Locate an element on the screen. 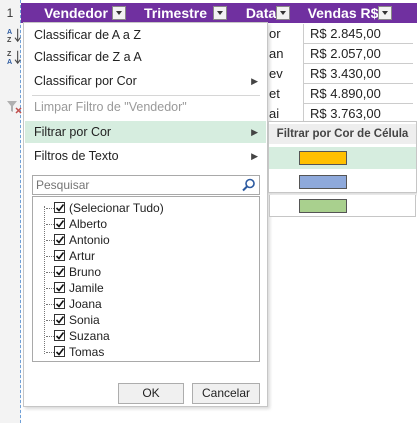 The height and width of the screenshot is (423, 417). cell-sales: R$ 2.057,00 is located at coordinates (358, 54).